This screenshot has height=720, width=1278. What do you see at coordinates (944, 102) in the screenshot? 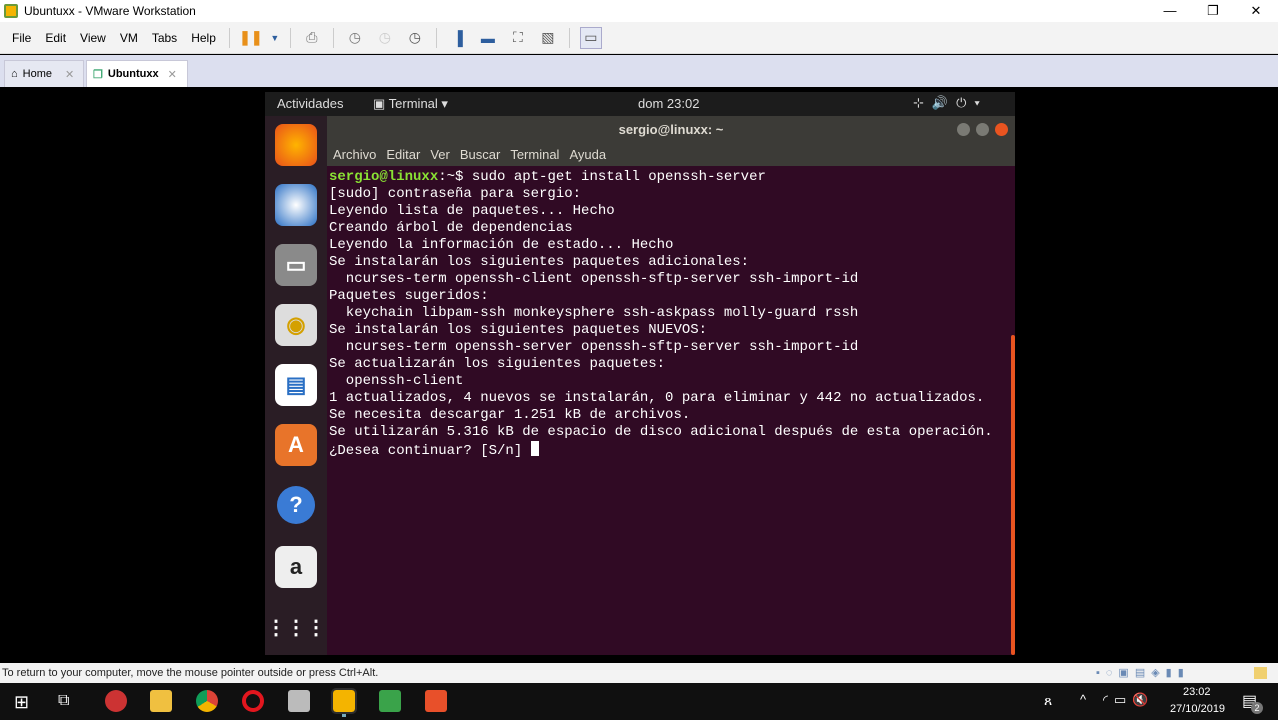
I see `volume-icon: 🔊` at bounding box center [944, 102].